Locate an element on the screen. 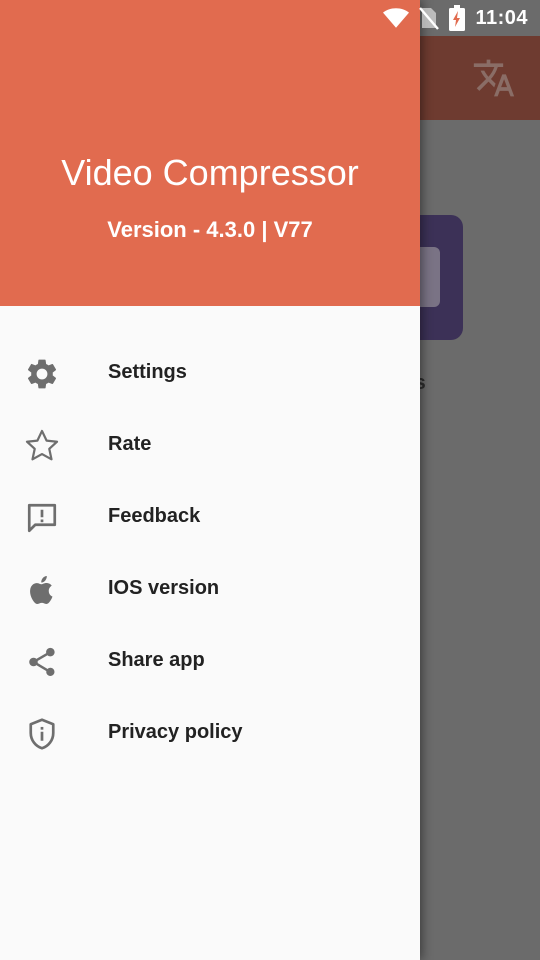 The image size is (540, 960). status-bar: 11:04 is located at coordinates (270, 18).